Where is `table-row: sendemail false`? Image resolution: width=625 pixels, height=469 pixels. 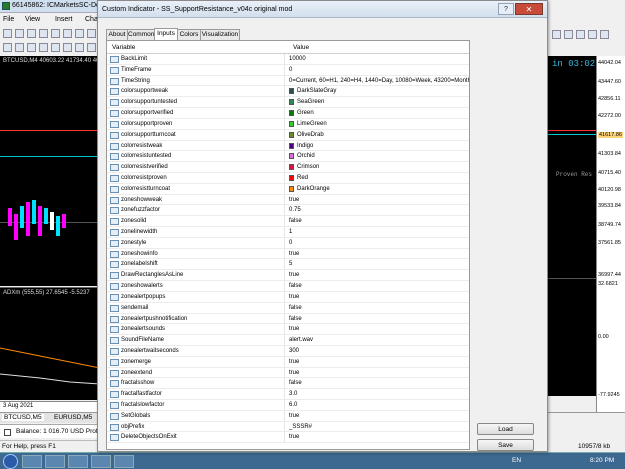
table-row: sendemail false is located at coordinates (288, 308).